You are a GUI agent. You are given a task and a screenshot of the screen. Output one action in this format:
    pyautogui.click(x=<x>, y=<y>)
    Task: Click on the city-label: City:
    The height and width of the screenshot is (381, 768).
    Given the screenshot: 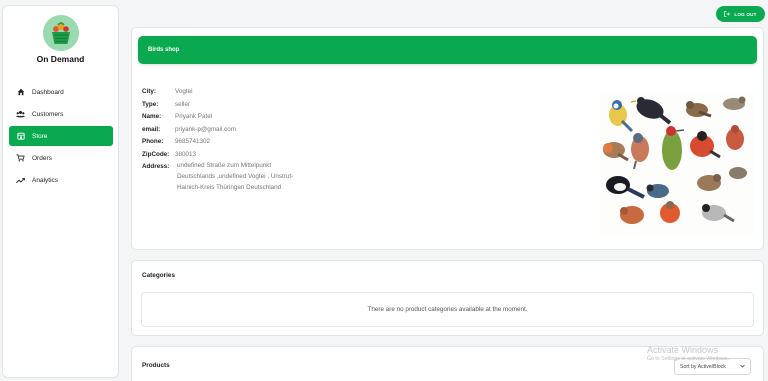 What is the action you would take?
    pyautogui.click(x=149, y=91)
    